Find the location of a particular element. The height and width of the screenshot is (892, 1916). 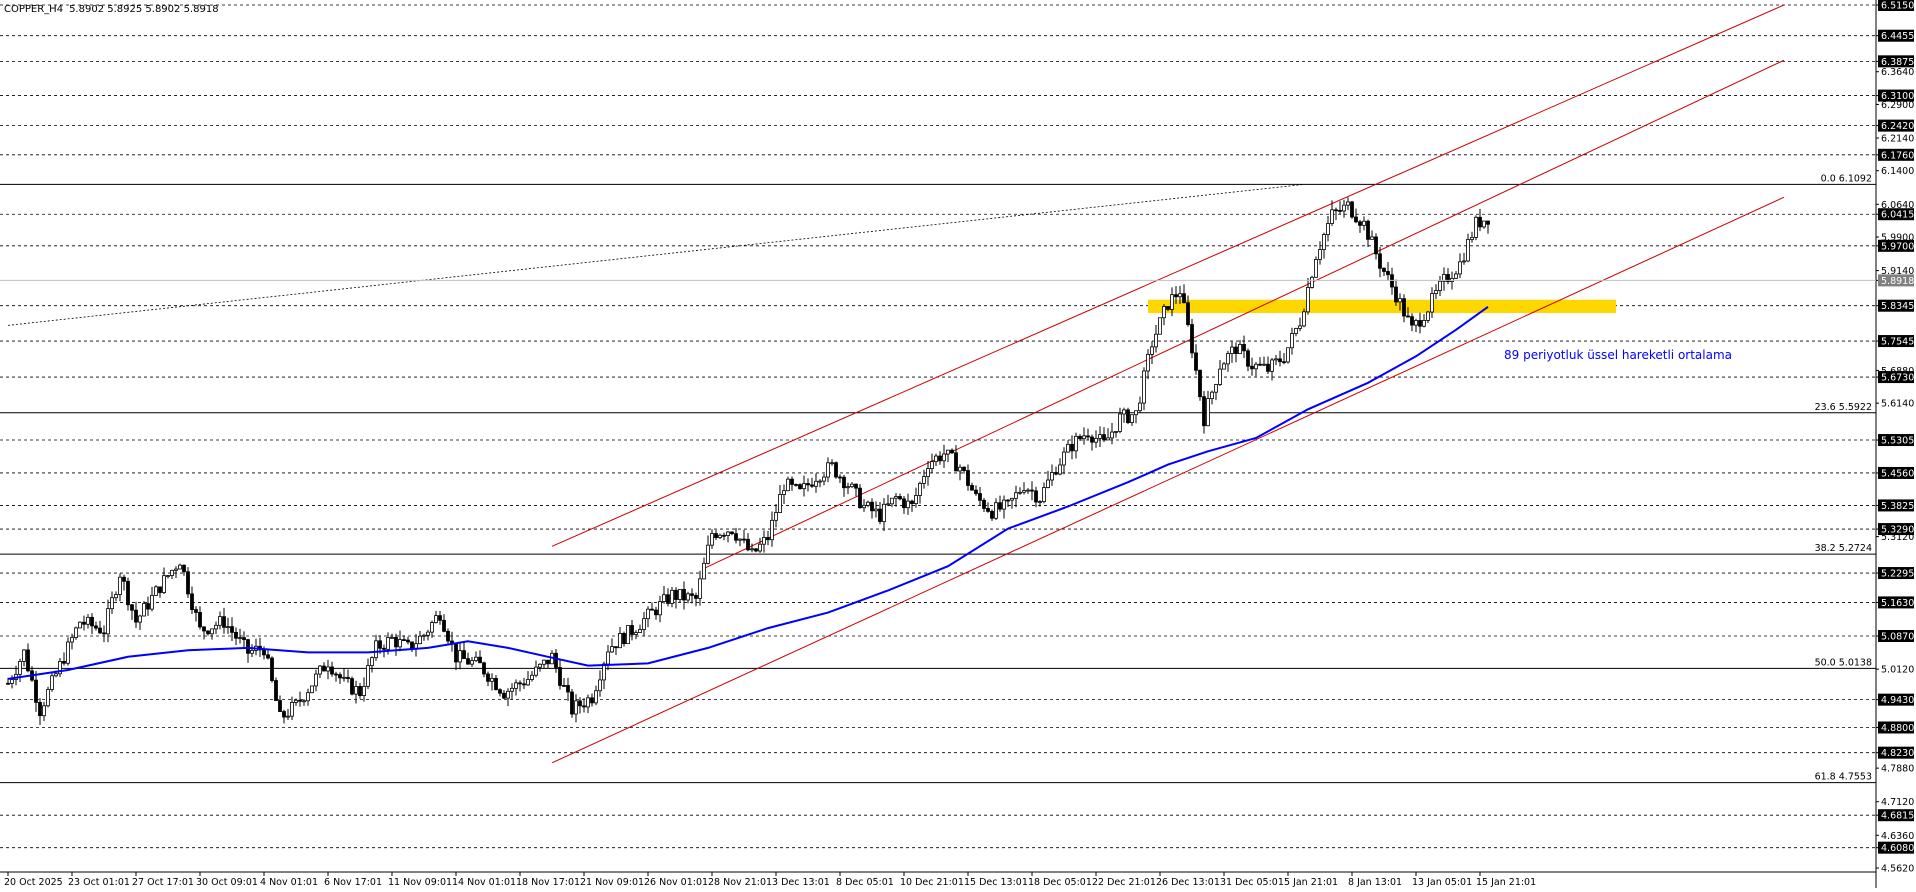

price-tick-36: 4.6360 is located at coordinates (1897, 836).